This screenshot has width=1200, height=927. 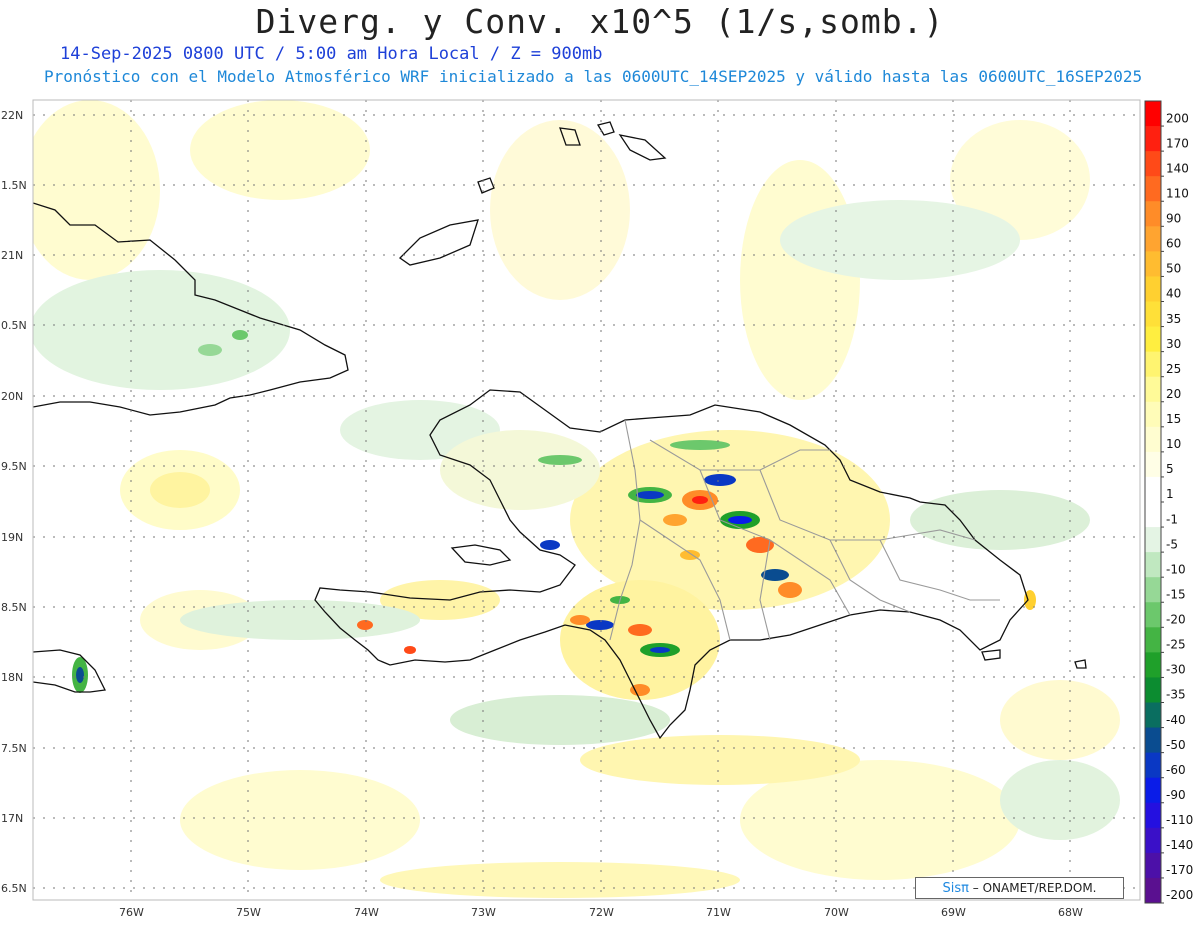 What do you see at coordinates (1070, 912) in the screenshot?
I see `lon-label: 68W` at bounding box center [1070, 912].